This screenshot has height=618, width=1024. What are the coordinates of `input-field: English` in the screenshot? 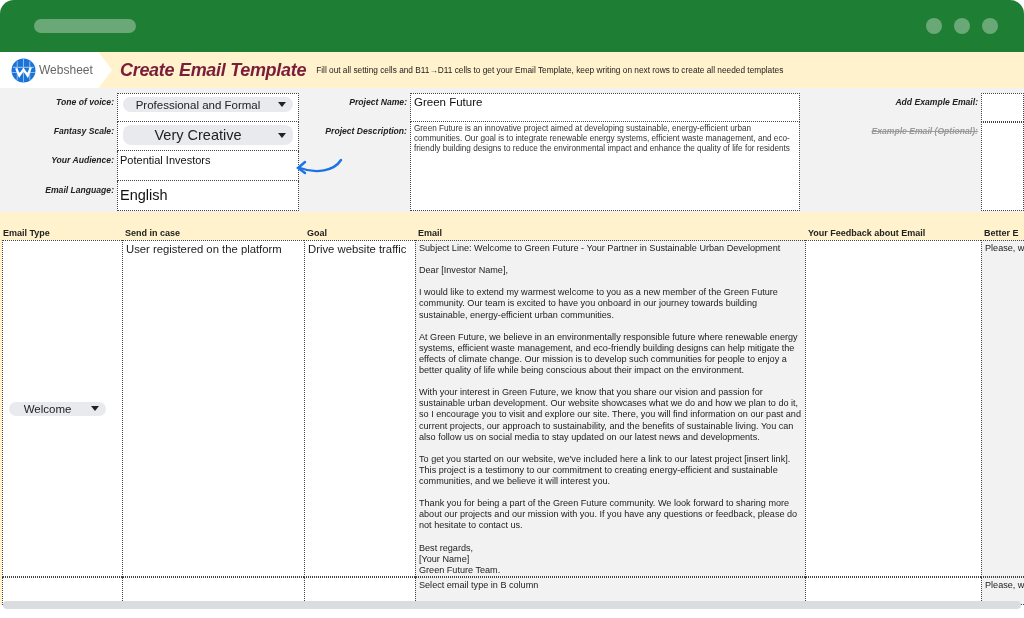 It's located at (144, 193).